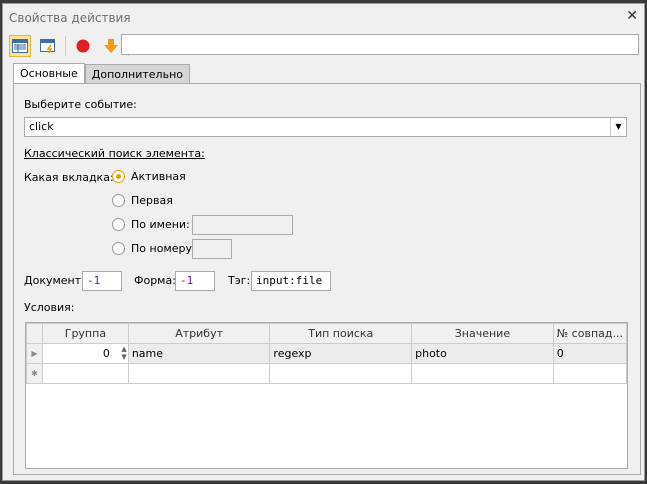 The width and height of the screenshot is (647, 484). I want to click on new-row-icon: ✱, so click(34, 373).